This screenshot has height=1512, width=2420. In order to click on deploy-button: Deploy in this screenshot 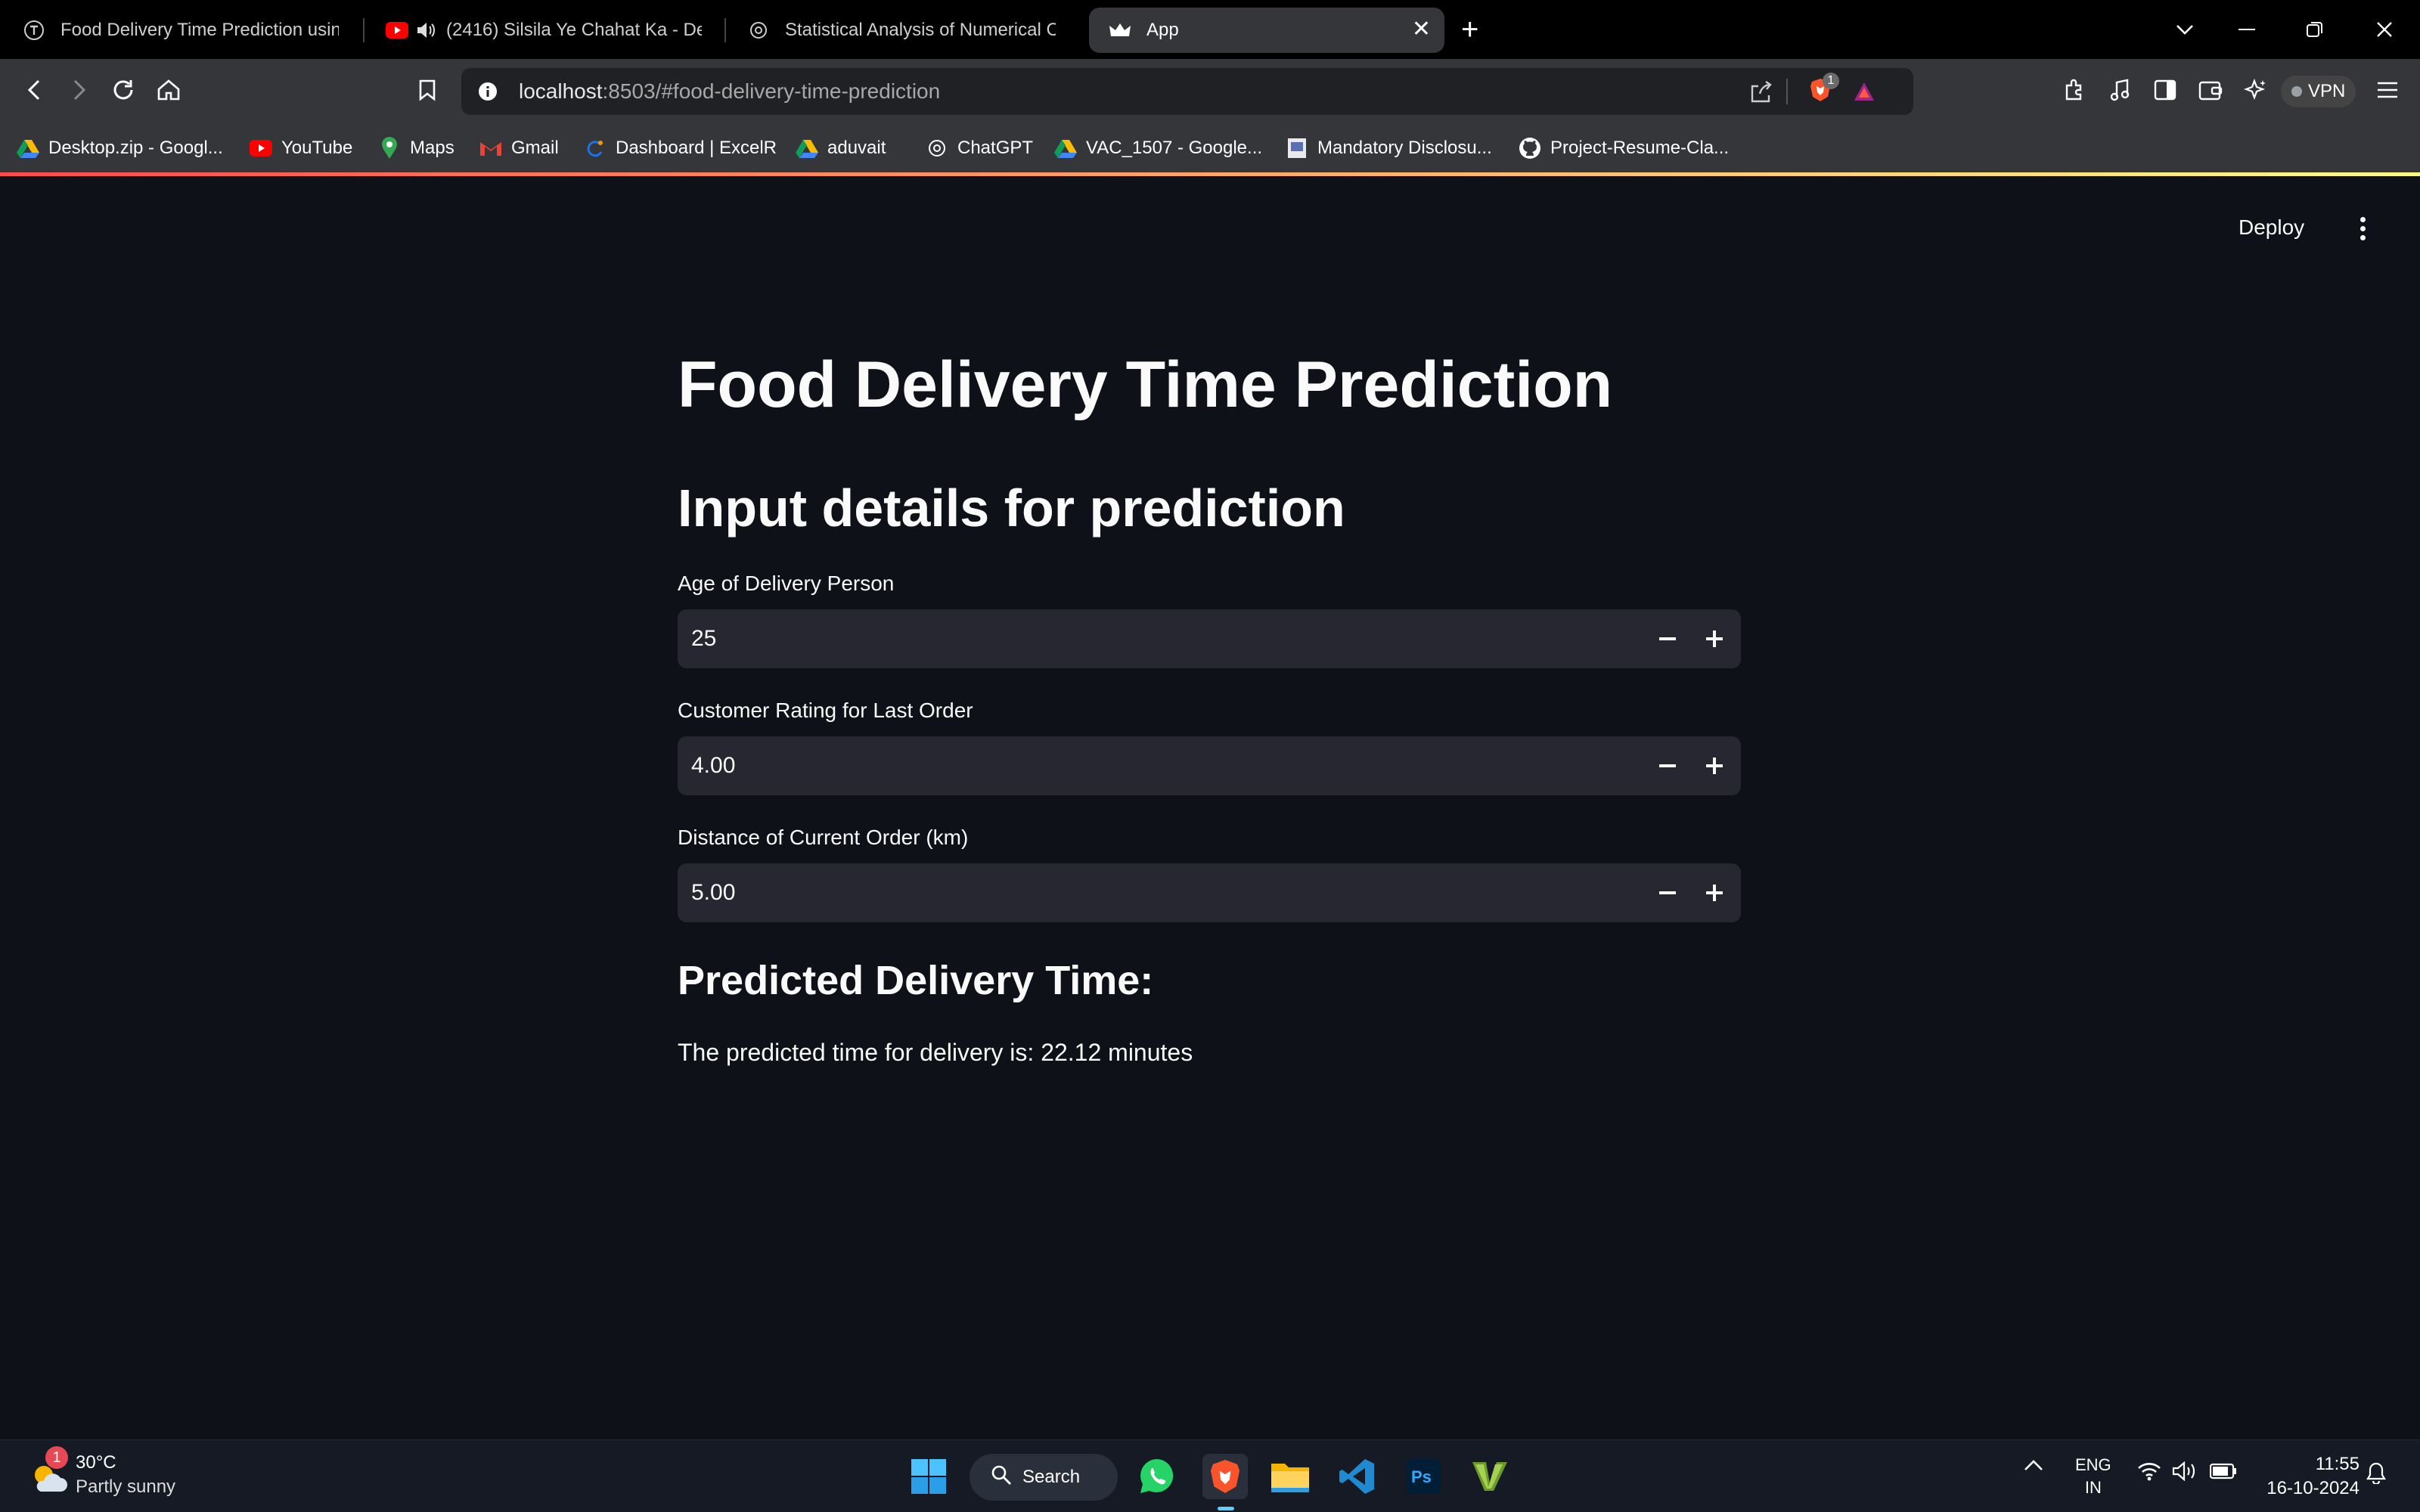, I will do `click(2271, 227)`.